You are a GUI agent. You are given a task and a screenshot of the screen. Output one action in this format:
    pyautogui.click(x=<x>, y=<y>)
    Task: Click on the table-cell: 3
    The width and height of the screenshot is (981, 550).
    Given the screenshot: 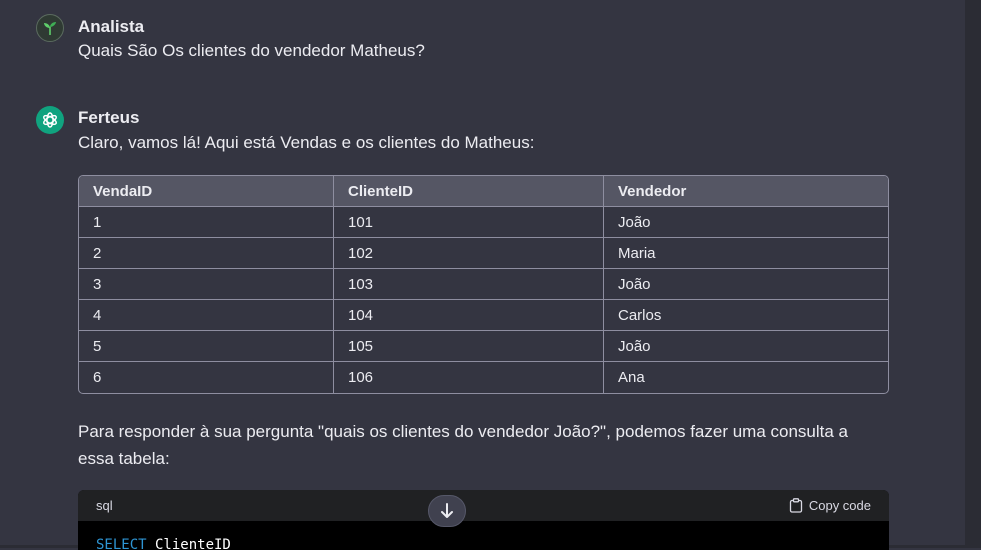 What is the action you would take?
    pyautogui.click(x=206, y=284)
    